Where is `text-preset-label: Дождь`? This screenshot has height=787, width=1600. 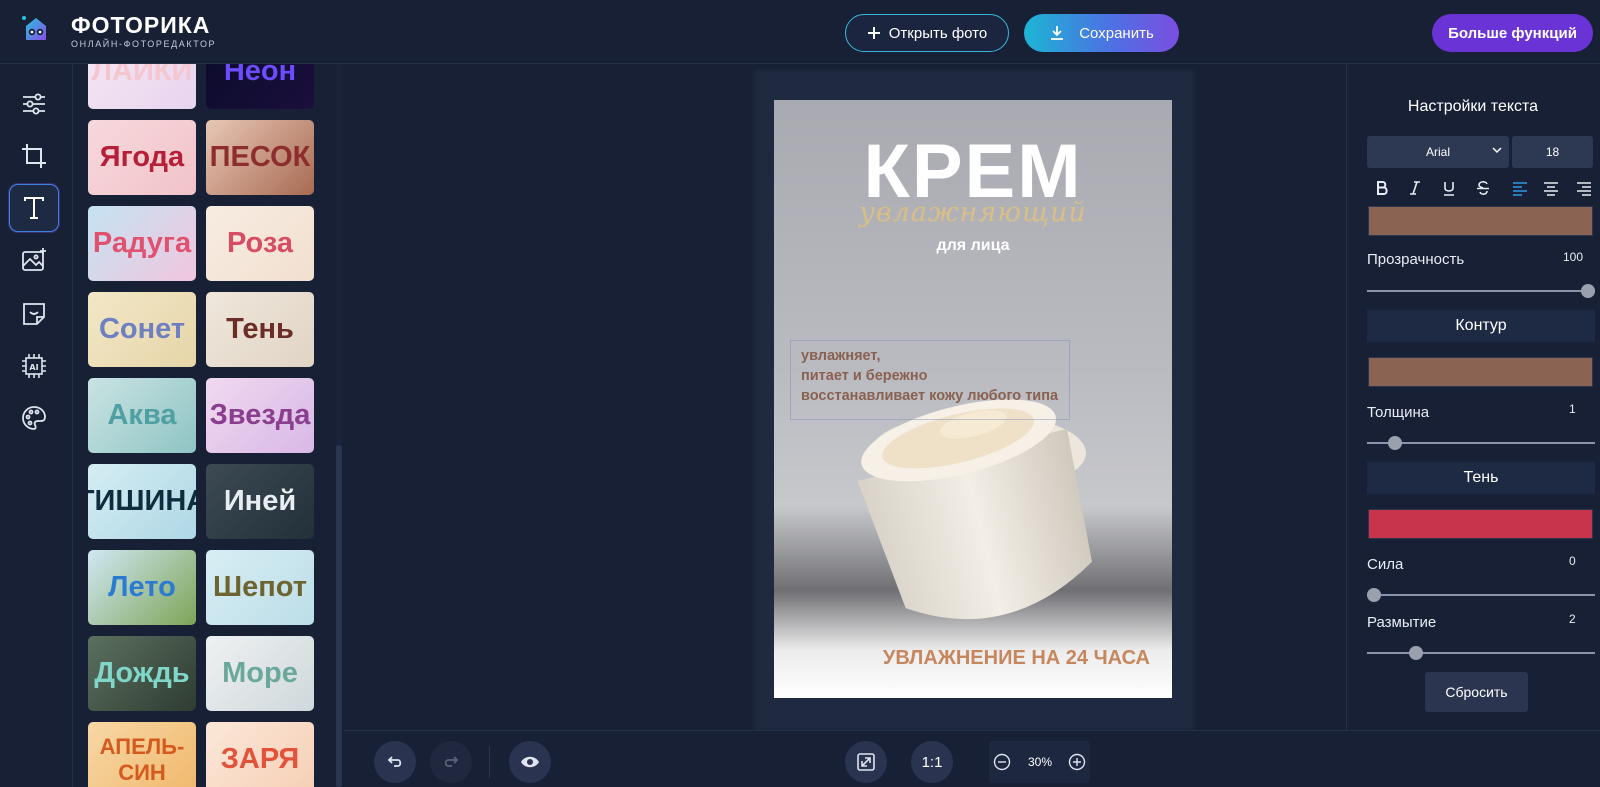
text-preset-label: Дождь is located at coordinates (142, 673).